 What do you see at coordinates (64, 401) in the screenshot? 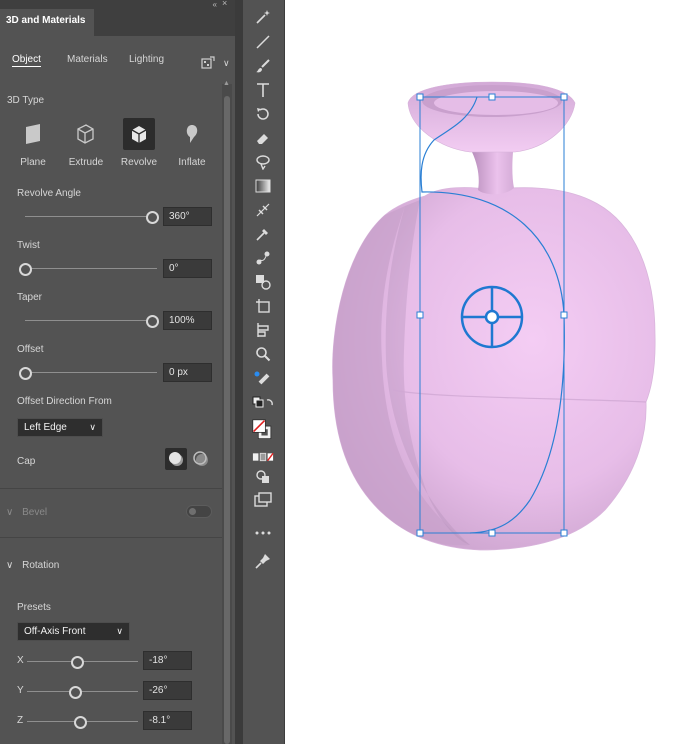
I see `offset-direction-label: Offset Direction From` at bounding box center [64, 401].